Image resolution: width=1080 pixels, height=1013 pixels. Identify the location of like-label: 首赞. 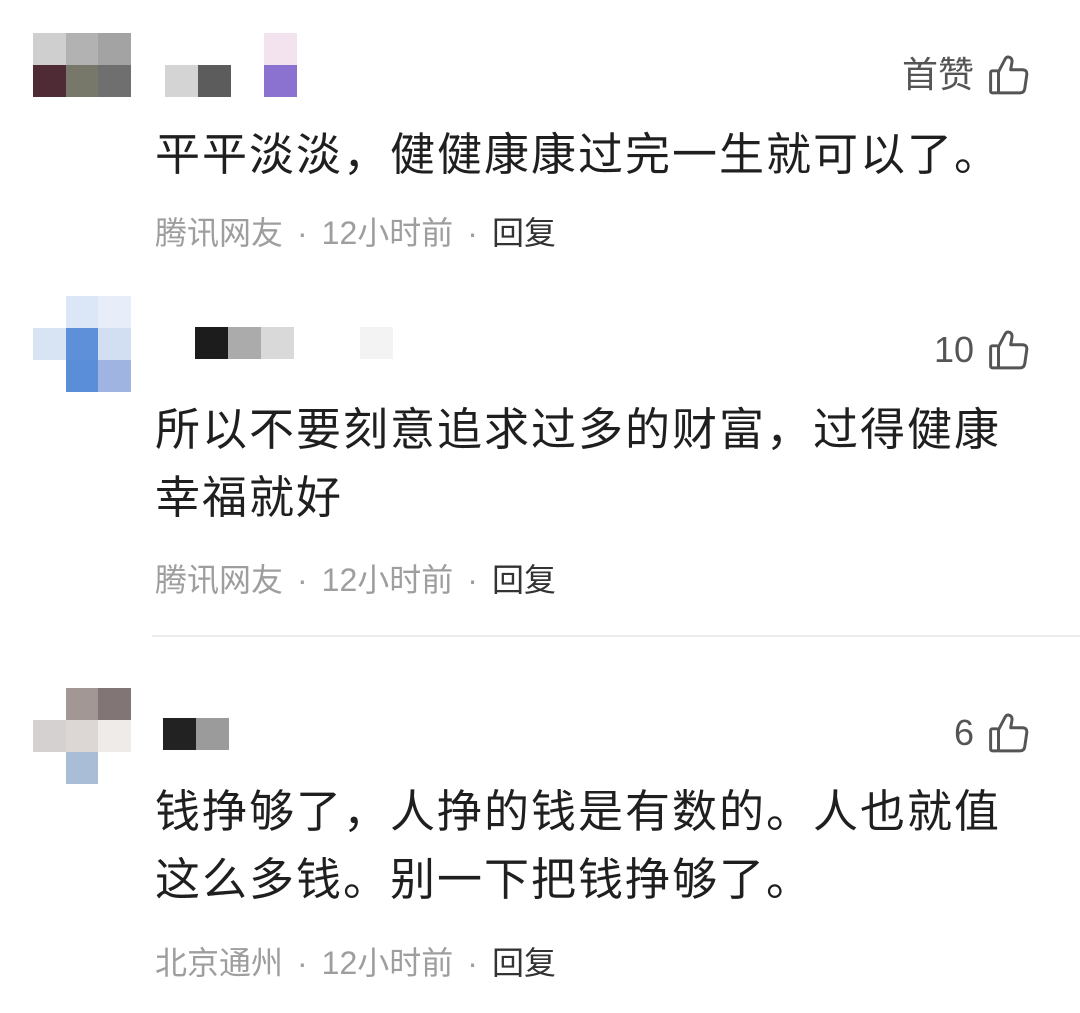
(937, 74).